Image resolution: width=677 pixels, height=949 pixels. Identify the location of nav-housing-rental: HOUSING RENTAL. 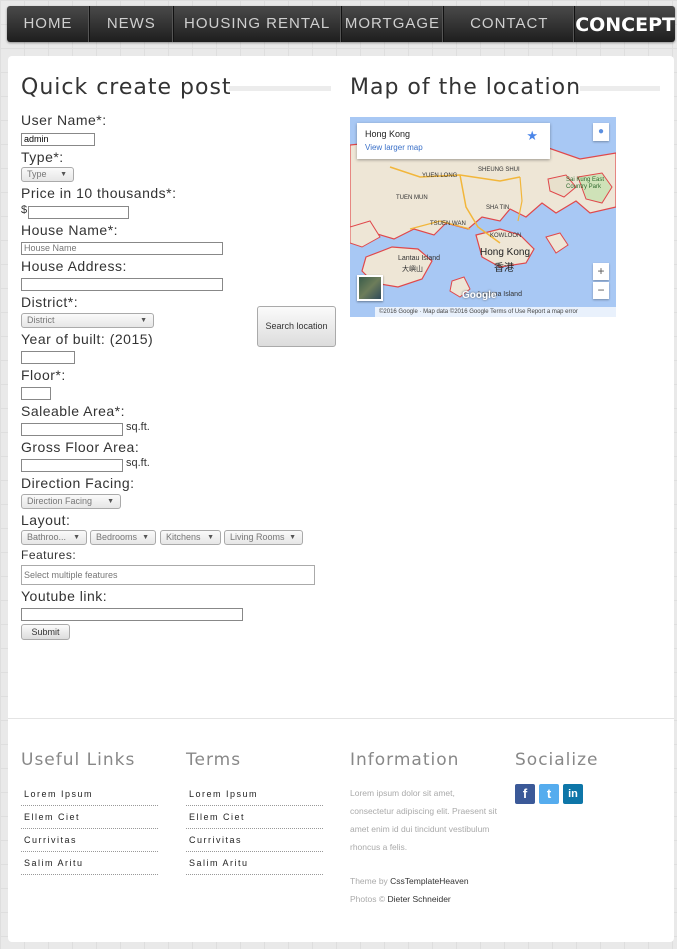
(258, 24).